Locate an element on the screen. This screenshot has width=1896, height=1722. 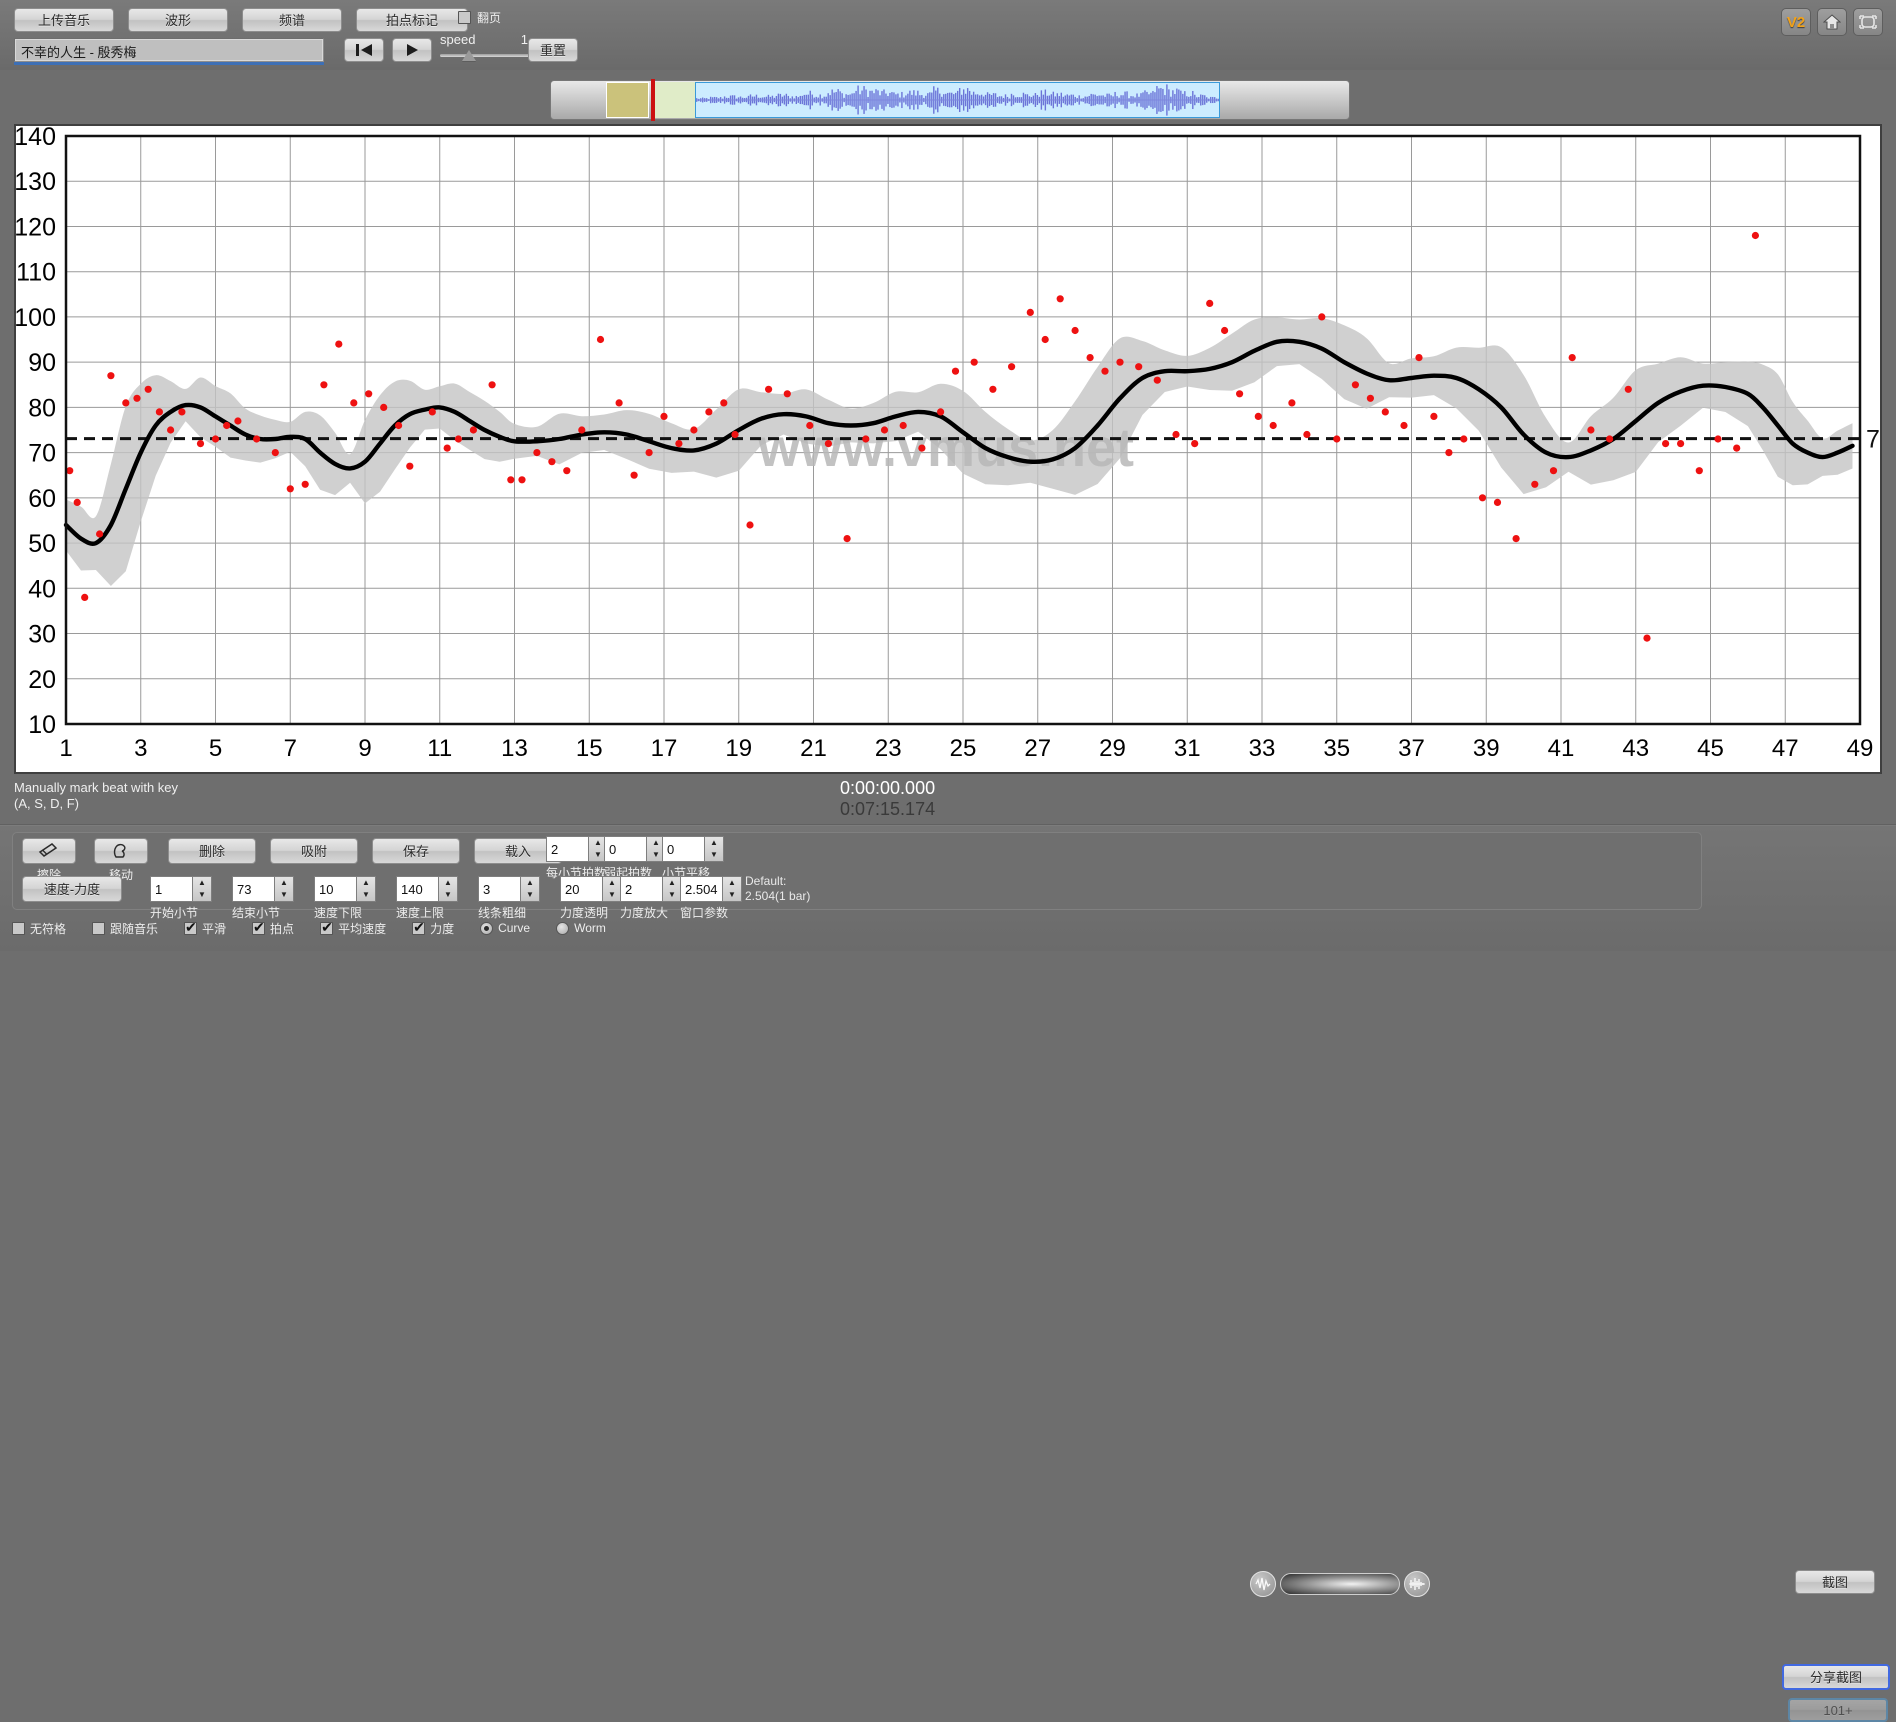
tab-spectrum-label: 频谱 is located at coordinates (291, 20).